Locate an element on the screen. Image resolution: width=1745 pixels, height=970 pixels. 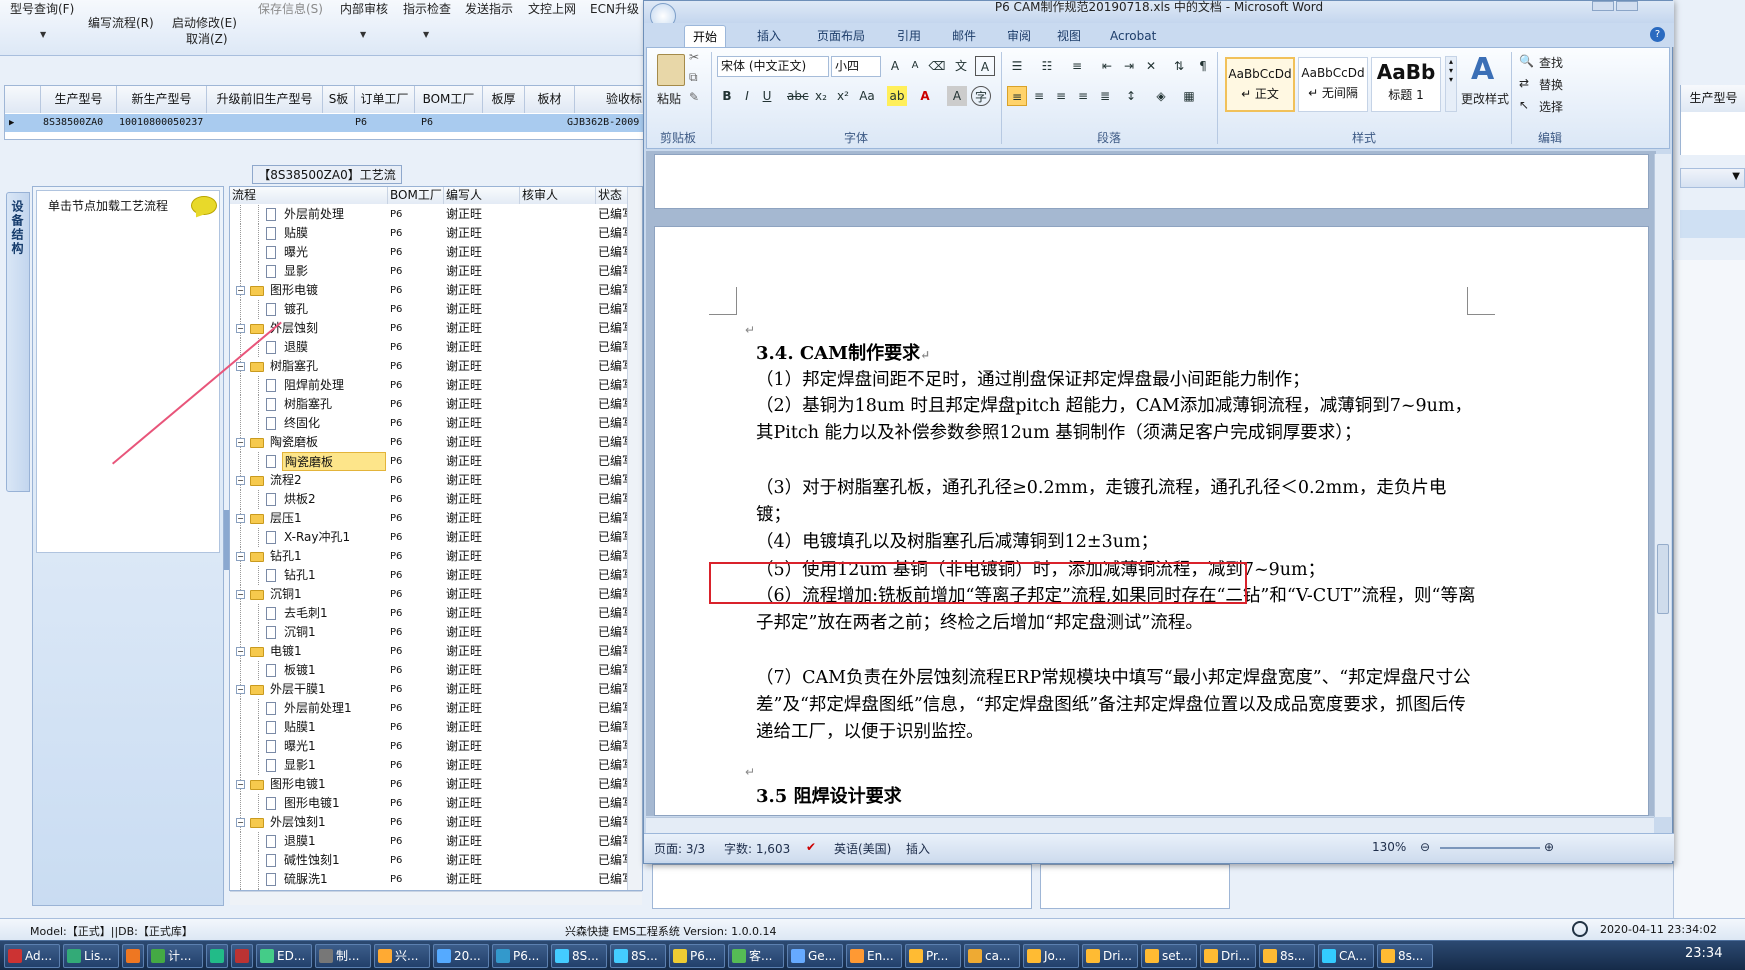
tab-view: 视图 is located at coordinates (1069, 36).